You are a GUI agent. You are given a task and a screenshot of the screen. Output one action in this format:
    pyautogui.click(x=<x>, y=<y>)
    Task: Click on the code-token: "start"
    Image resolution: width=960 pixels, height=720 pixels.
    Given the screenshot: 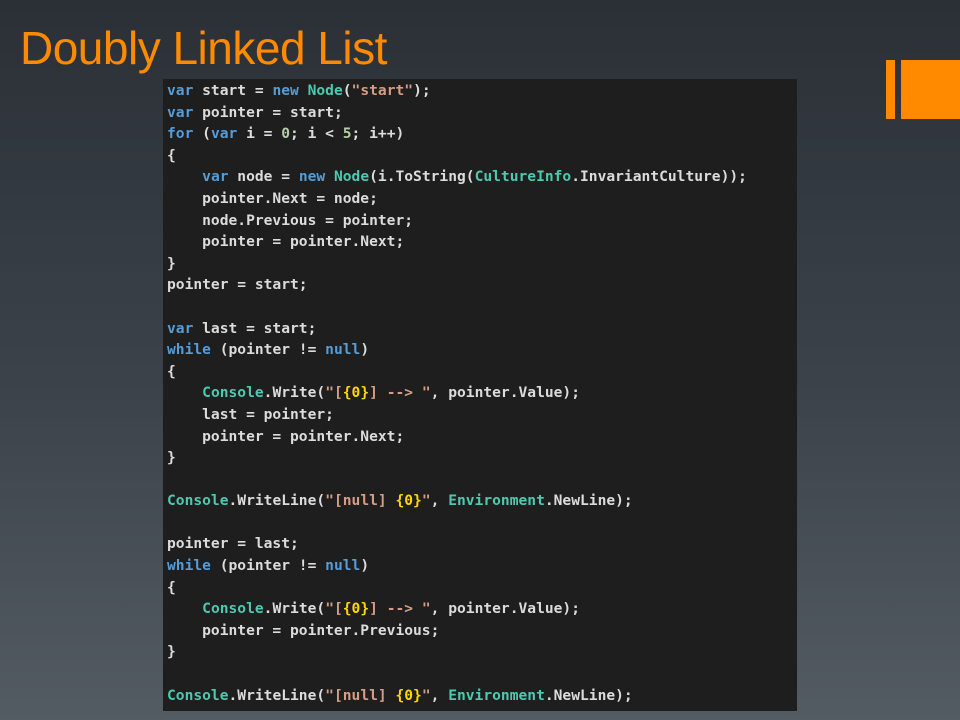 What is the action you would take?
    pyautogui.click(x=382, y=90)
    